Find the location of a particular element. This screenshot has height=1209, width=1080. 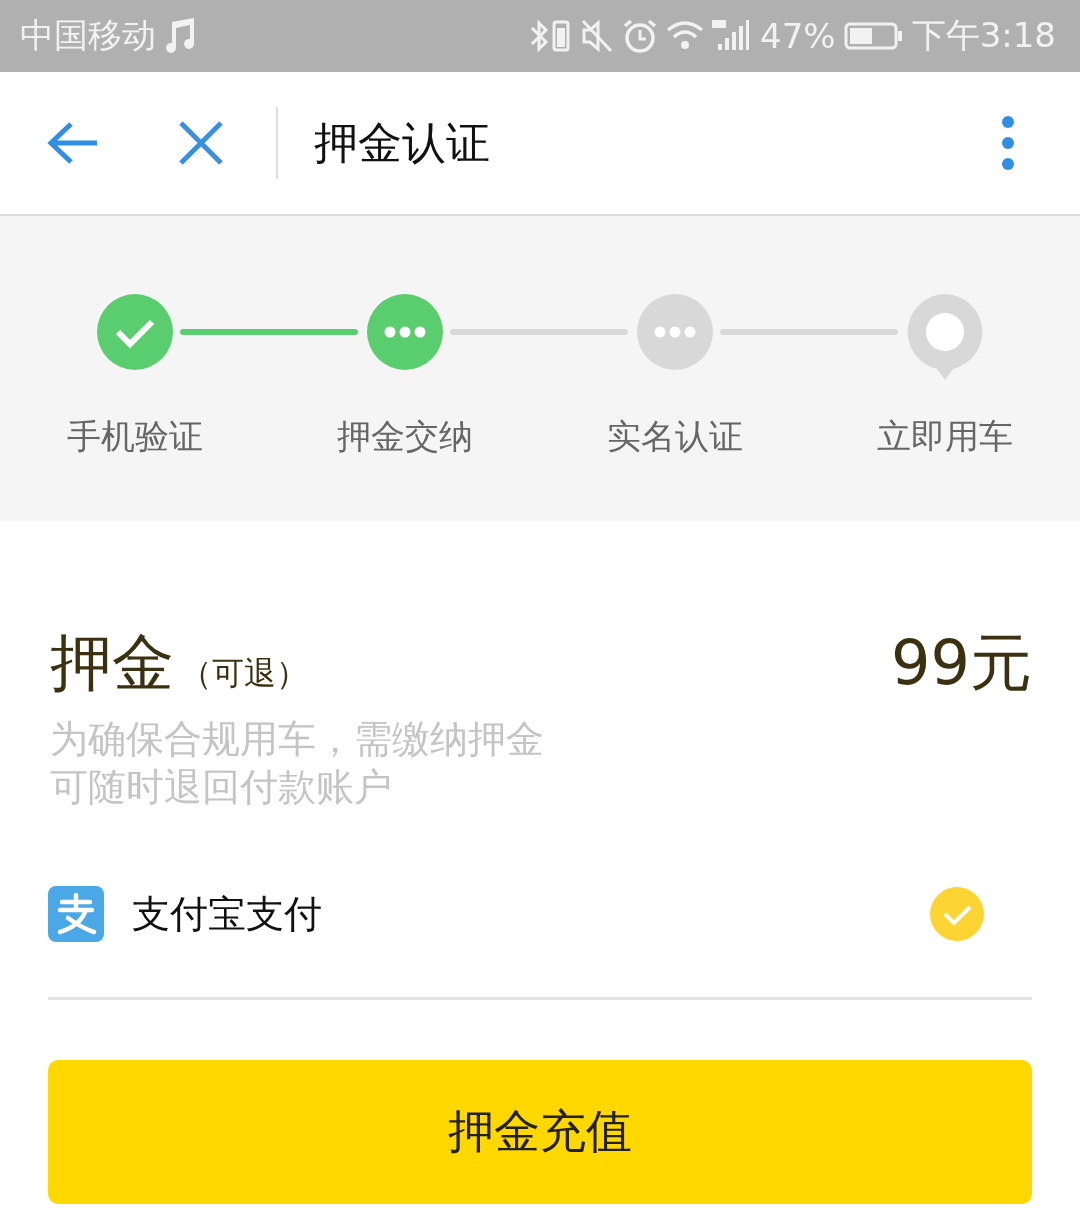

refundable-note: （可退） is located at coordinates (244, 673).